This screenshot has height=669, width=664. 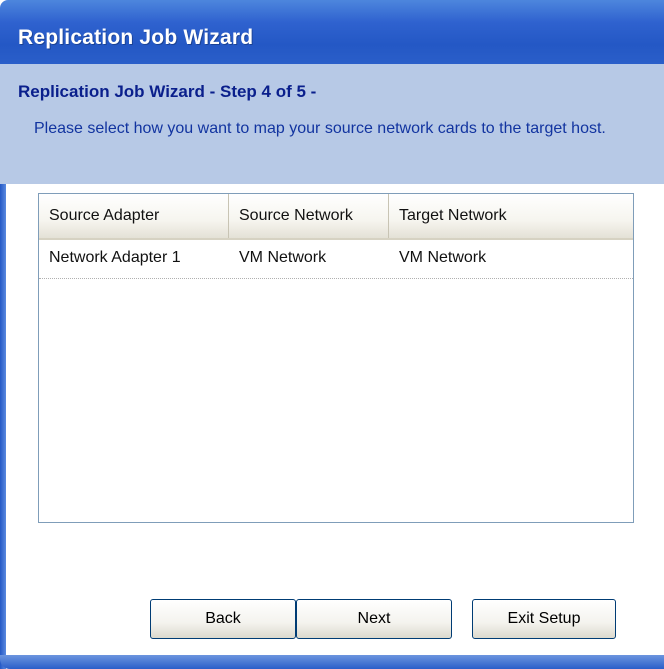 I want to click on window-title: Replication Job Wizard, so click(x=136, y=37).